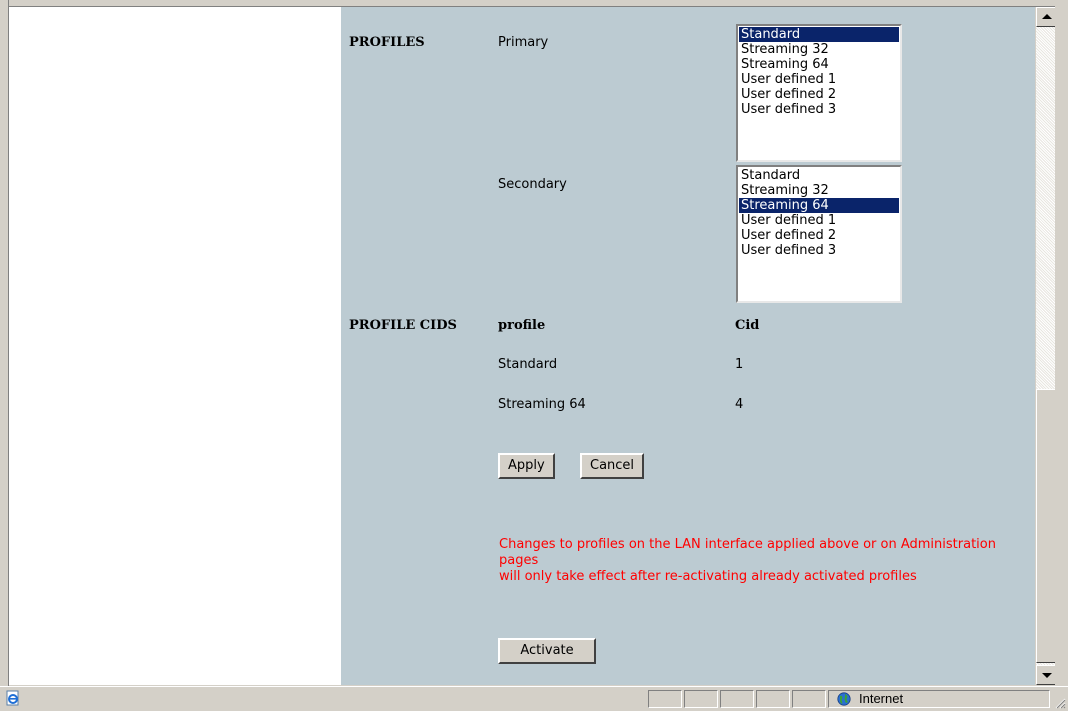 This screenshot has width=1068, height=711. What do you see at coordinates (819, 109) in the screenshot?
I see `primary-option: User defined 3` at bounding box center [819, 109].